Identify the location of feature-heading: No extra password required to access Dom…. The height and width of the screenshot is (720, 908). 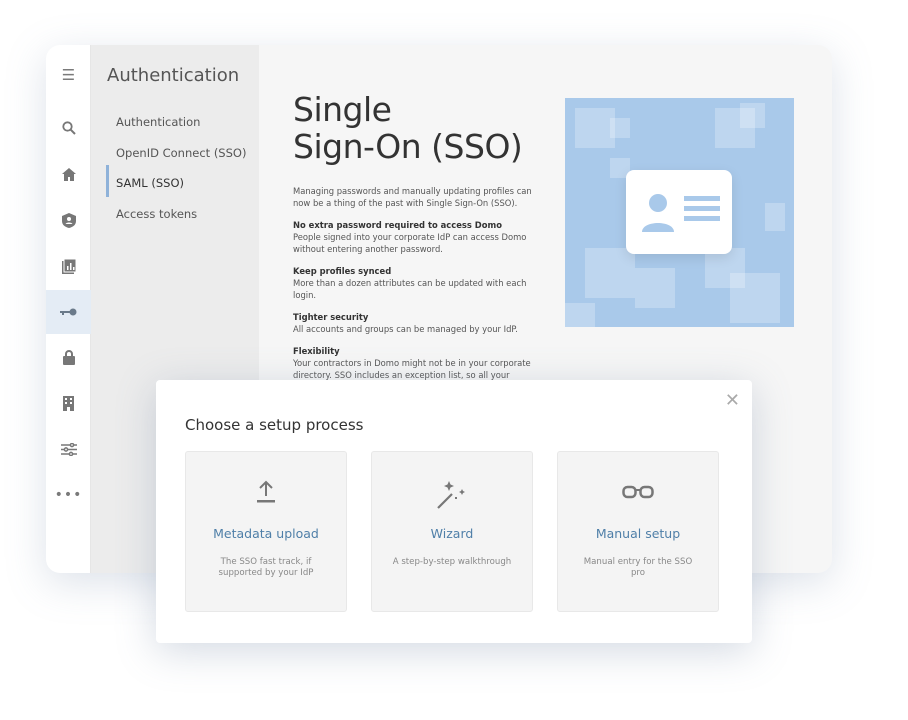
(397, 225).